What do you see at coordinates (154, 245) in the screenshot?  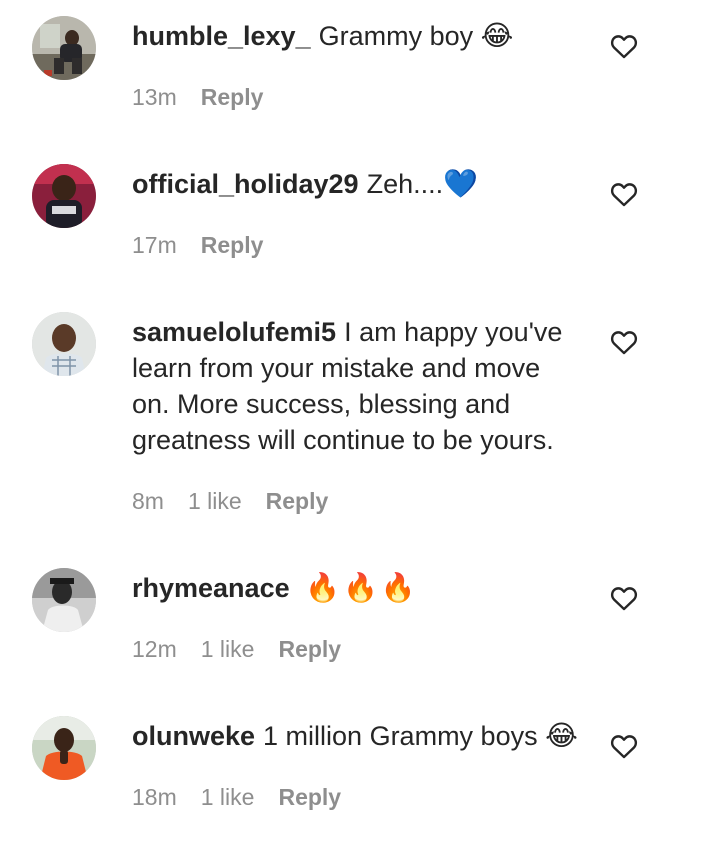 I see `comment-timestamp: 17m` at bounding box center [154, 245].